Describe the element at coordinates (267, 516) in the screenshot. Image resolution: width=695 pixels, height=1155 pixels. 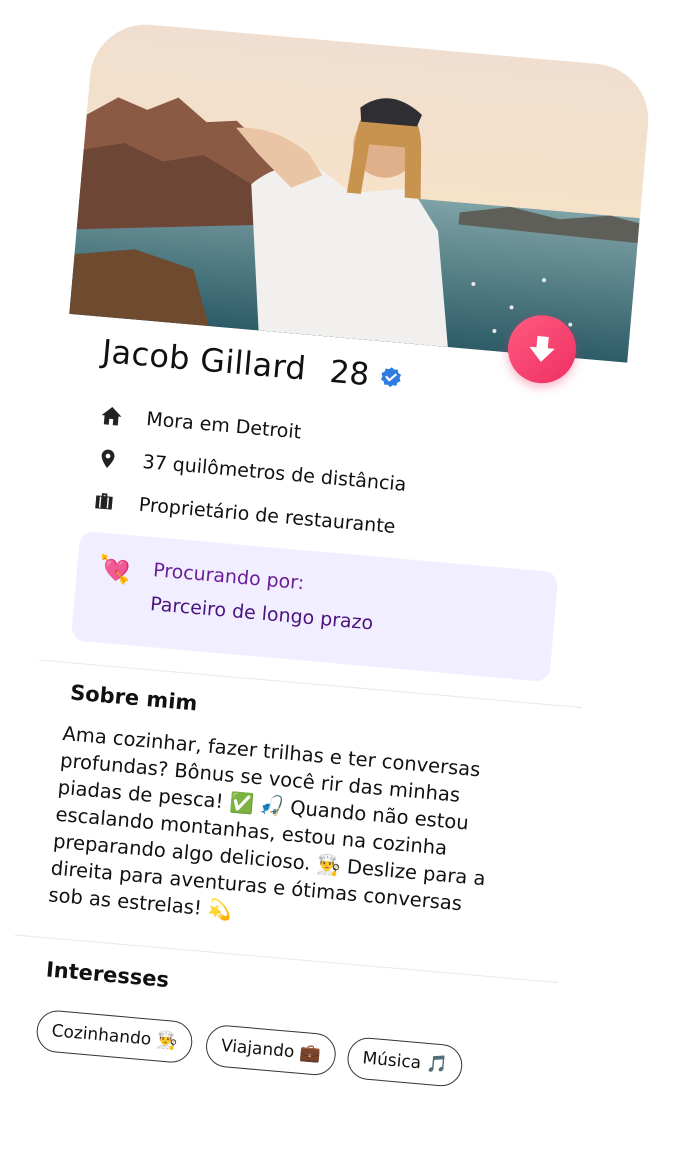
I see `job-text: Proprietário de restaurante` at that location.